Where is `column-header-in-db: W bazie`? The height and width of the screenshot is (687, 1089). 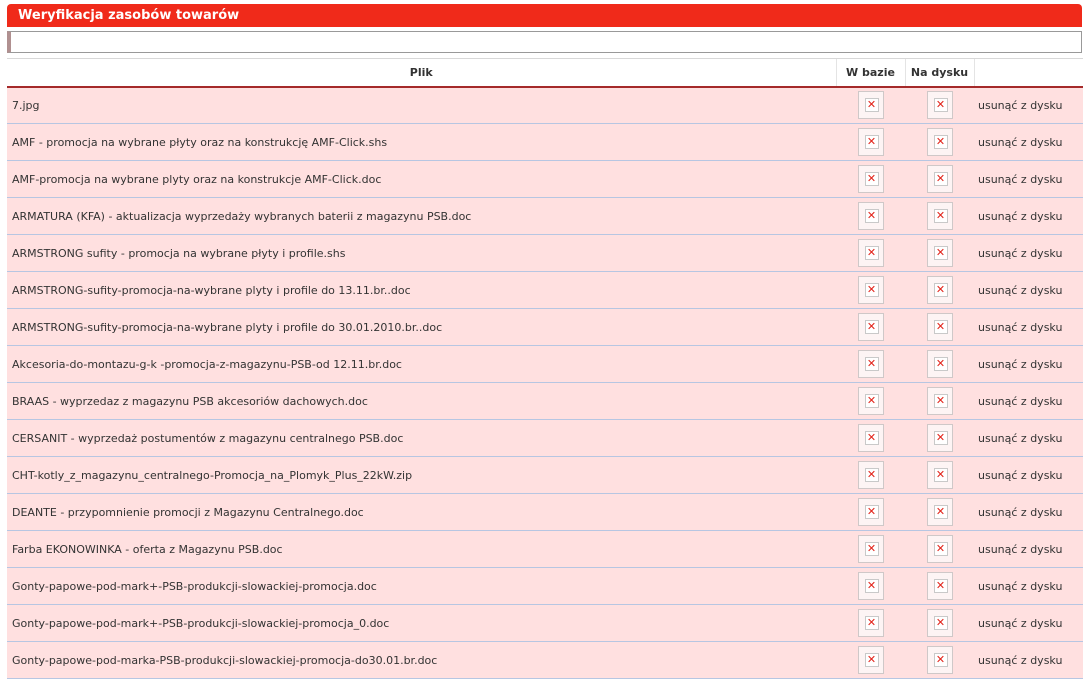 column-header-in-db: W bazie is located at coordinates (870, 73).